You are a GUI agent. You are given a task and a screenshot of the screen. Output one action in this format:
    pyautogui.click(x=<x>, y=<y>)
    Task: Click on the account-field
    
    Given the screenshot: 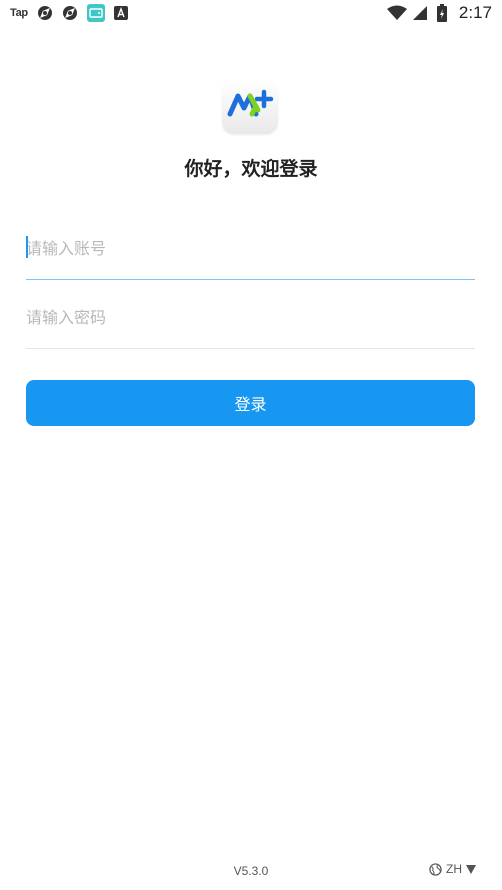 What is the action you would take?
    pyautogui.click(x=250, y=254)
    